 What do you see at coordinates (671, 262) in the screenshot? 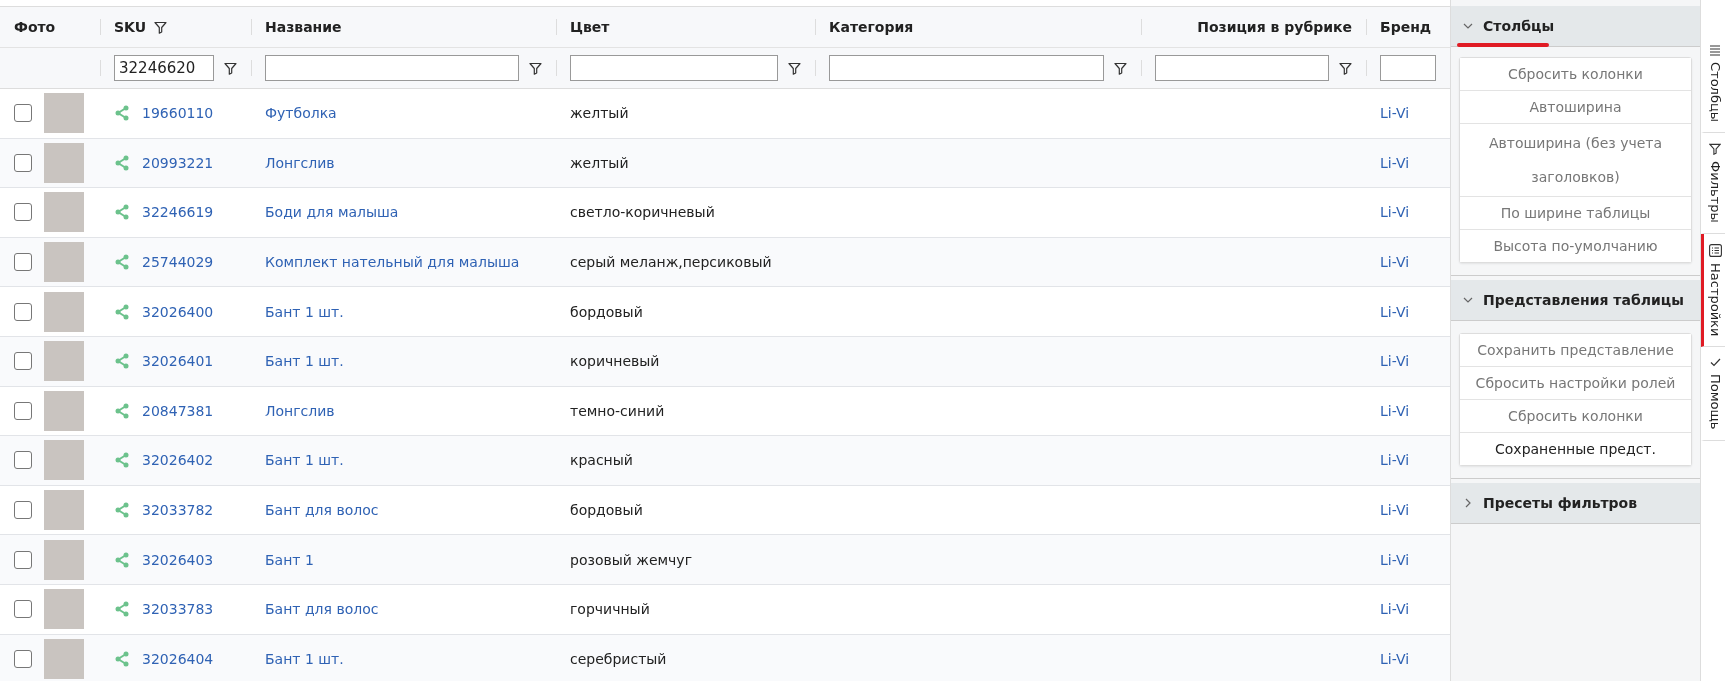
I see `color-text: серый меланж,персиковый` at bounding box center [671, 262].